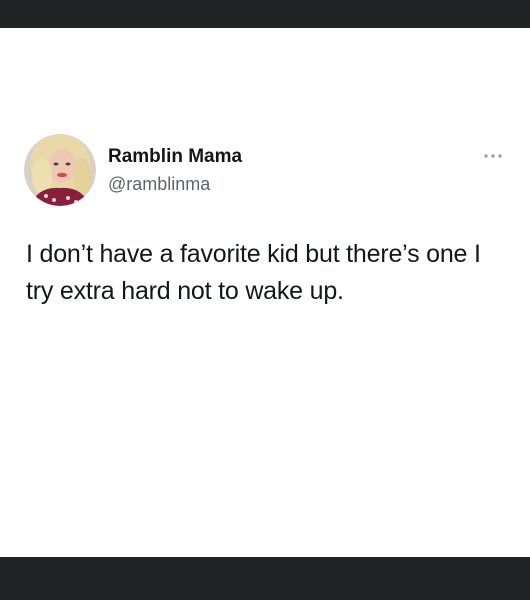 This screenshot has width=530, height=600. What do you see at coordinates (265, 578) in the screenshot?
I see `bottom-frame-bar` at bounding box center [265, 578].